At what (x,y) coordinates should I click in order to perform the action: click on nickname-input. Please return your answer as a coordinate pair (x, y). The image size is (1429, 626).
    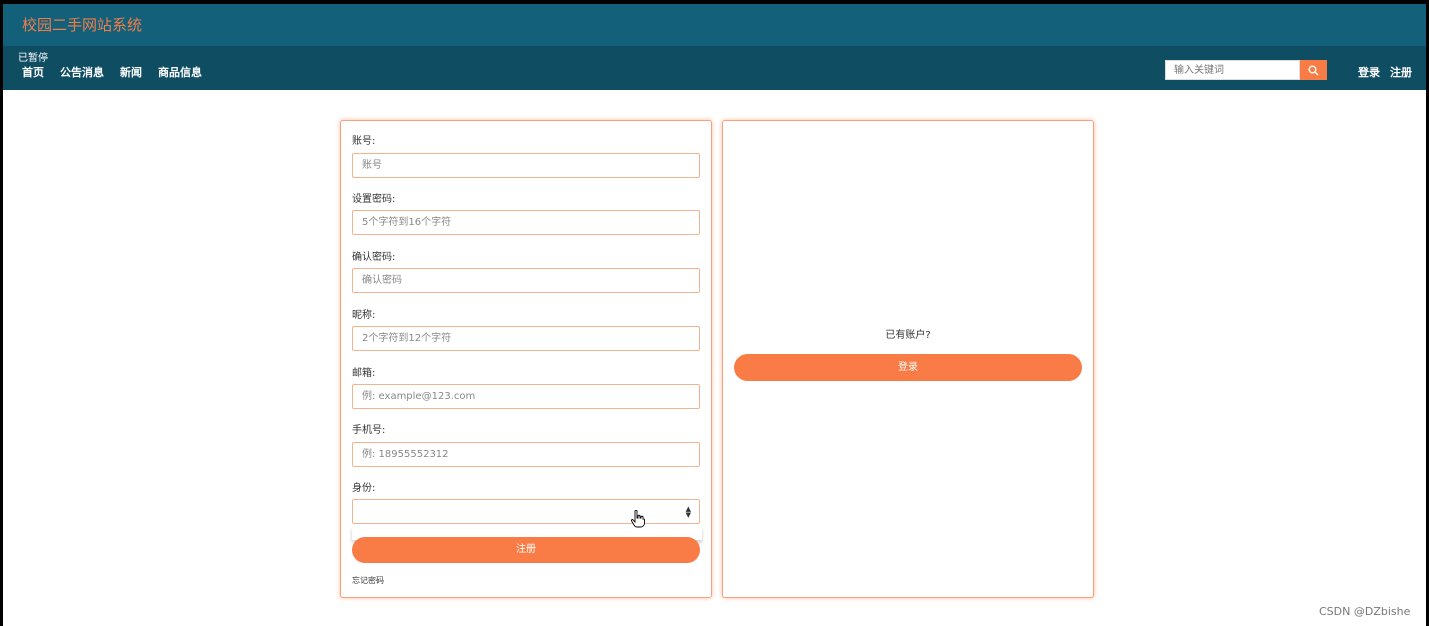
    Looking at the image, I should click on (526, 338).